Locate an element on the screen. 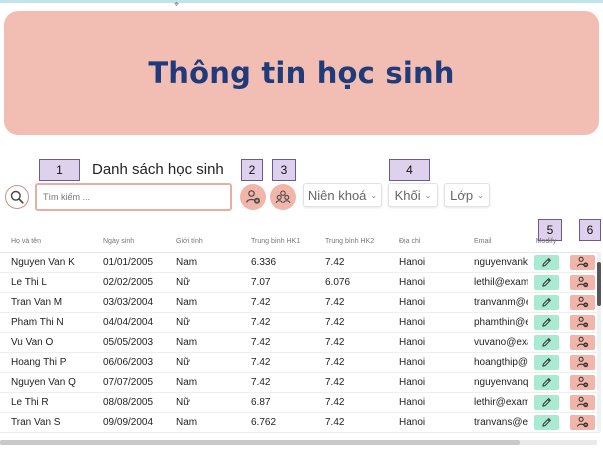 Image resolution: width=603 pixels, height=449 pixels. section-title: Danh sách học sinh is located at coordinates (158, 169).